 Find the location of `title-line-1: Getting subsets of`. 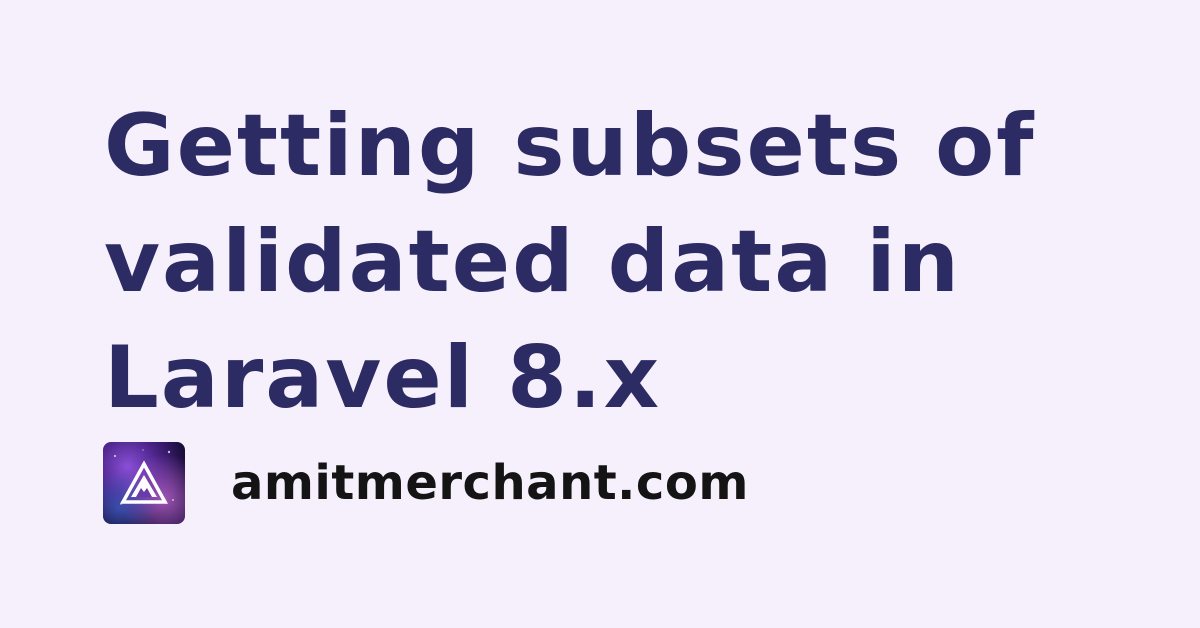

title-line-1: Getting subsets of is located at coordinates (570, 146).